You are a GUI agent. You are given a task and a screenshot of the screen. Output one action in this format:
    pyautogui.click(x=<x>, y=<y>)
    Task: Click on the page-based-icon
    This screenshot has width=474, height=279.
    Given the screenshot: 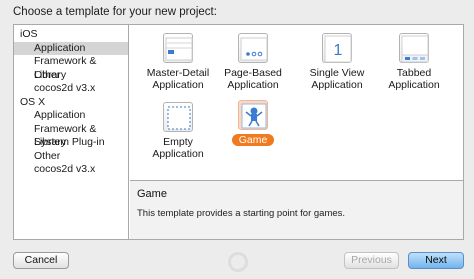 What is the action you would take?
    pyautogui.click(x=253, y=48)
    